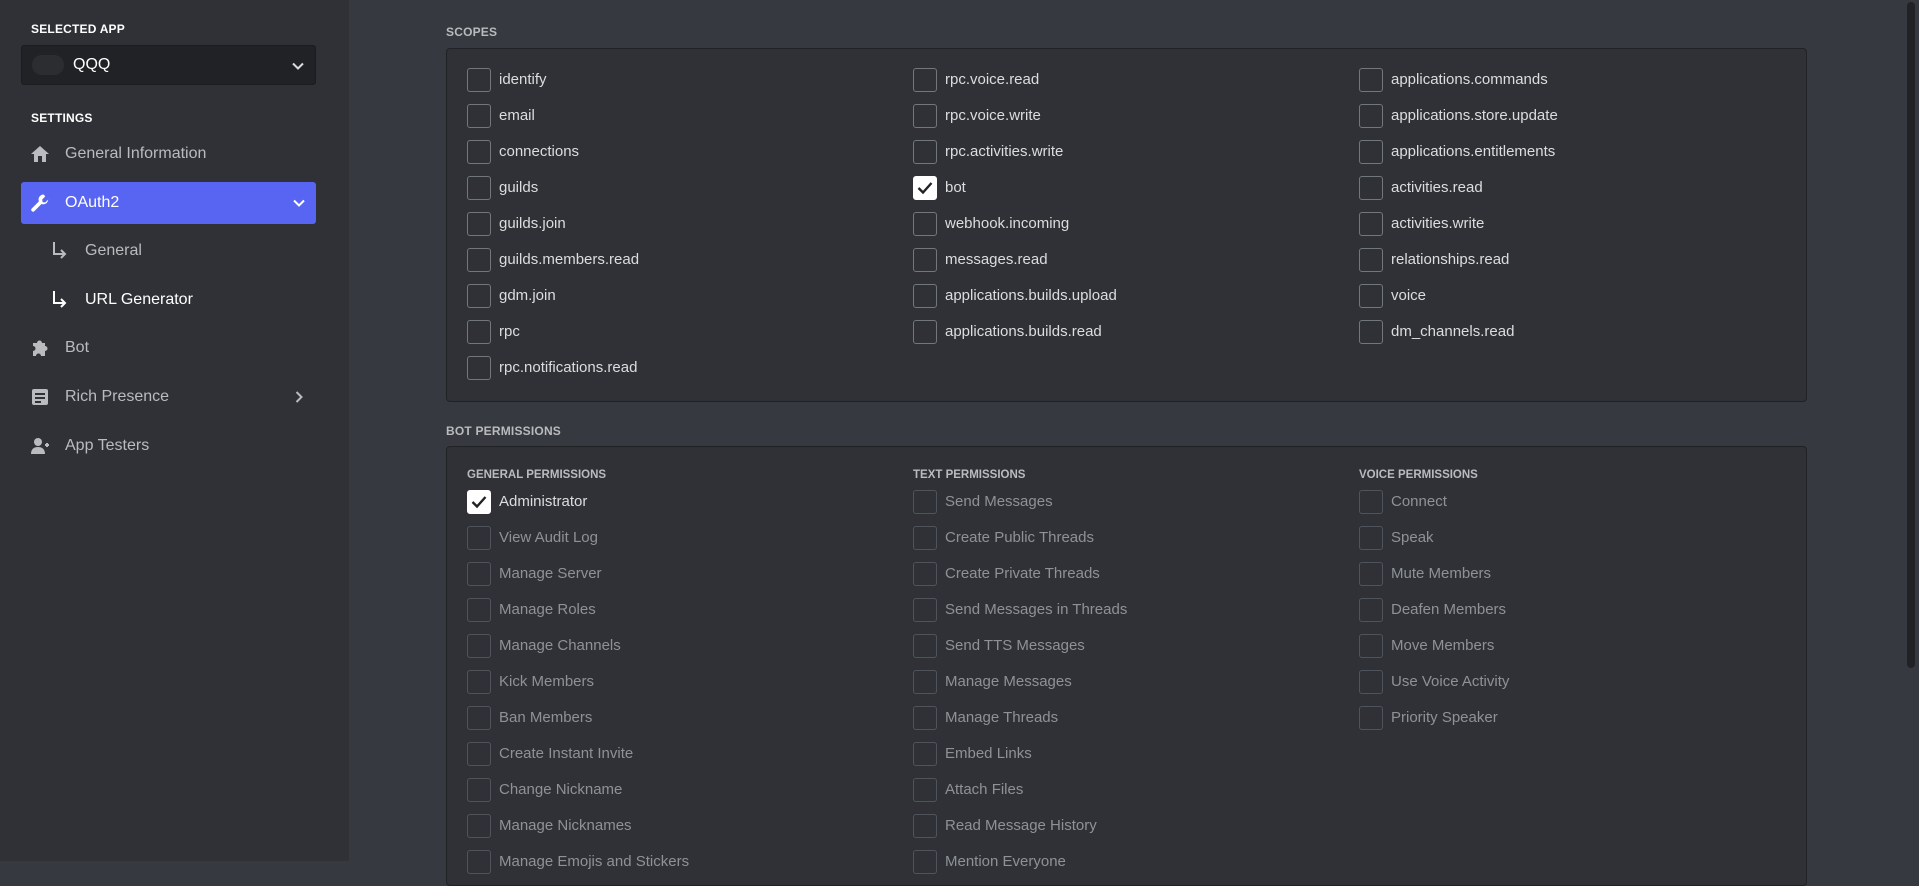  What do you see at coordinates (168, 446) in the screenshot?
I see `sidebar-item-app-testers: App Testers` at bounding box center [168, 446].